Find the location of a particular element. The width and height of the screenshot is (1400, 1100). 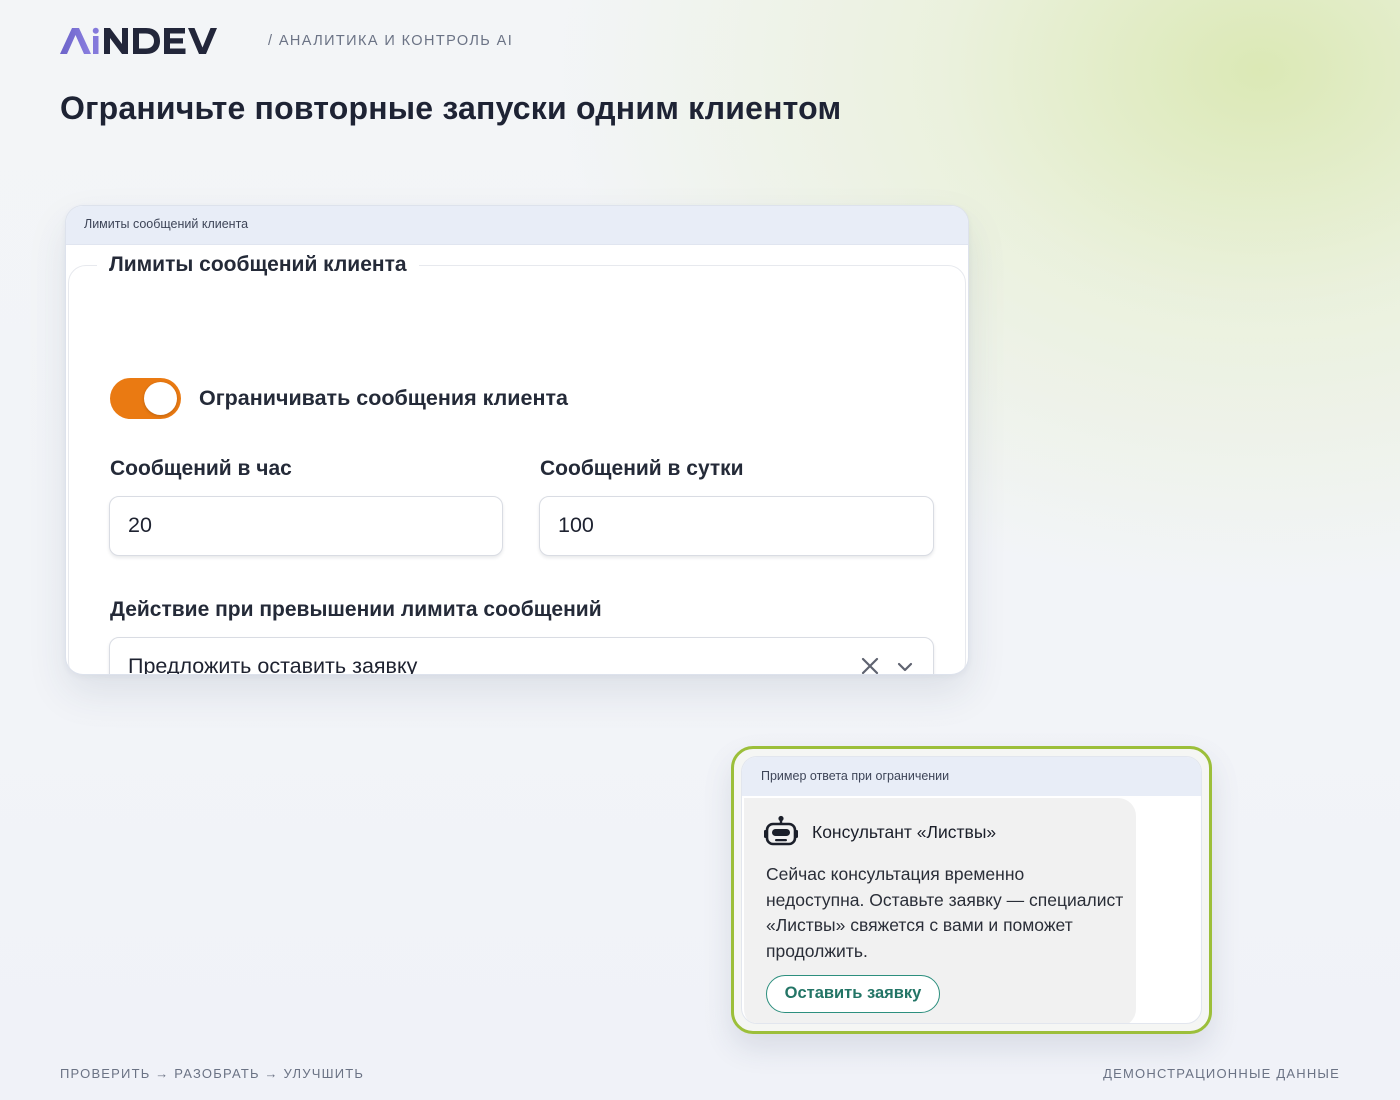

footer-demo-note: ДЕМОНСТРАЦИОННЫЕ ДАННЫЕ is located at coordinates (1221, 1073).